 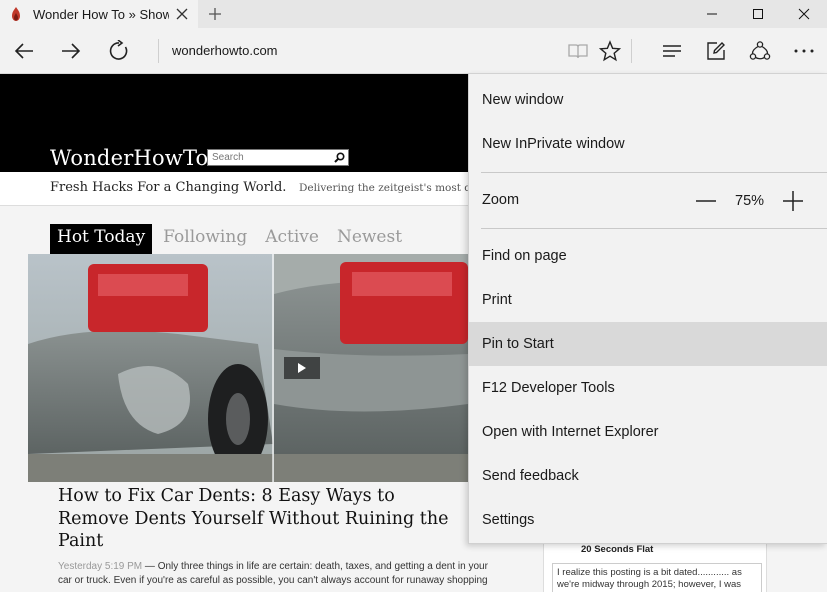 I want to click on hub-button, so click(x=672, y=51).